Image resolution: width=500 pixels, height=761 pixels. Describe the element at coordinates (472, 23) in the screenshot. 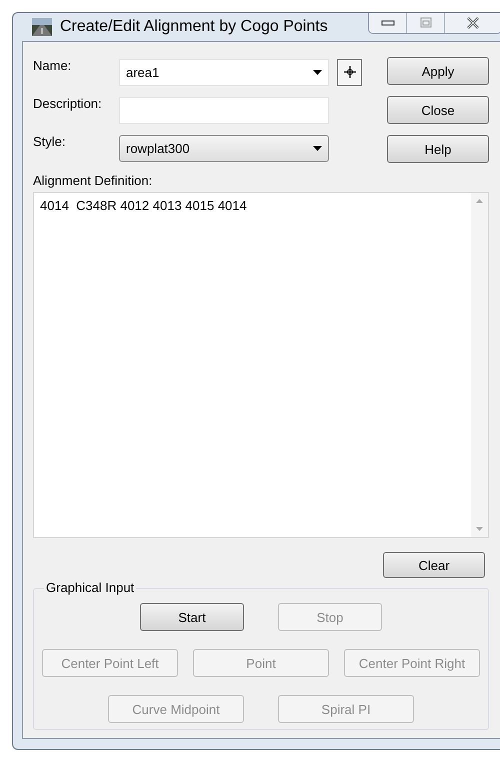

I see `close-icon` at that location.